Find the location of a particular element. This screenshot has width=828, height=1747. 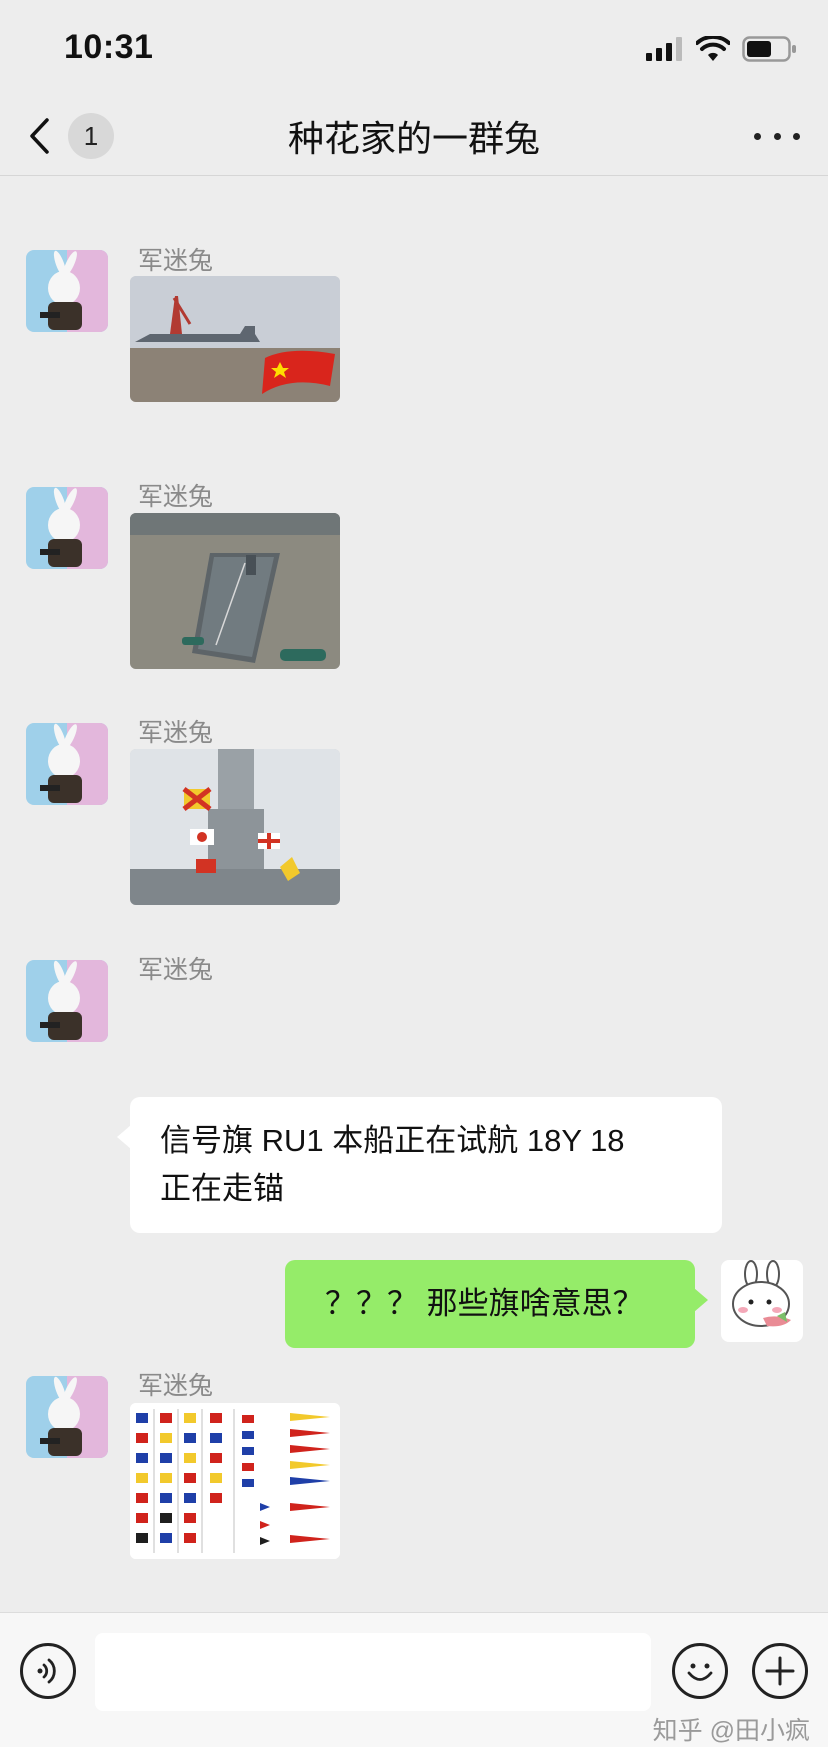

voice-icon is located at coordinates (46, 1671).